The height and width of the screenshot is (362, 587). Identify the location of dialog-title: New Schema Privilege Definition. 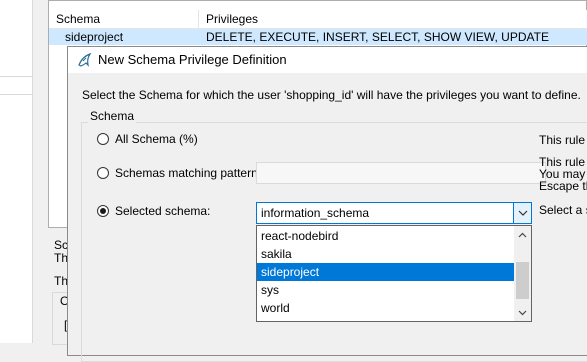
(192, 59).